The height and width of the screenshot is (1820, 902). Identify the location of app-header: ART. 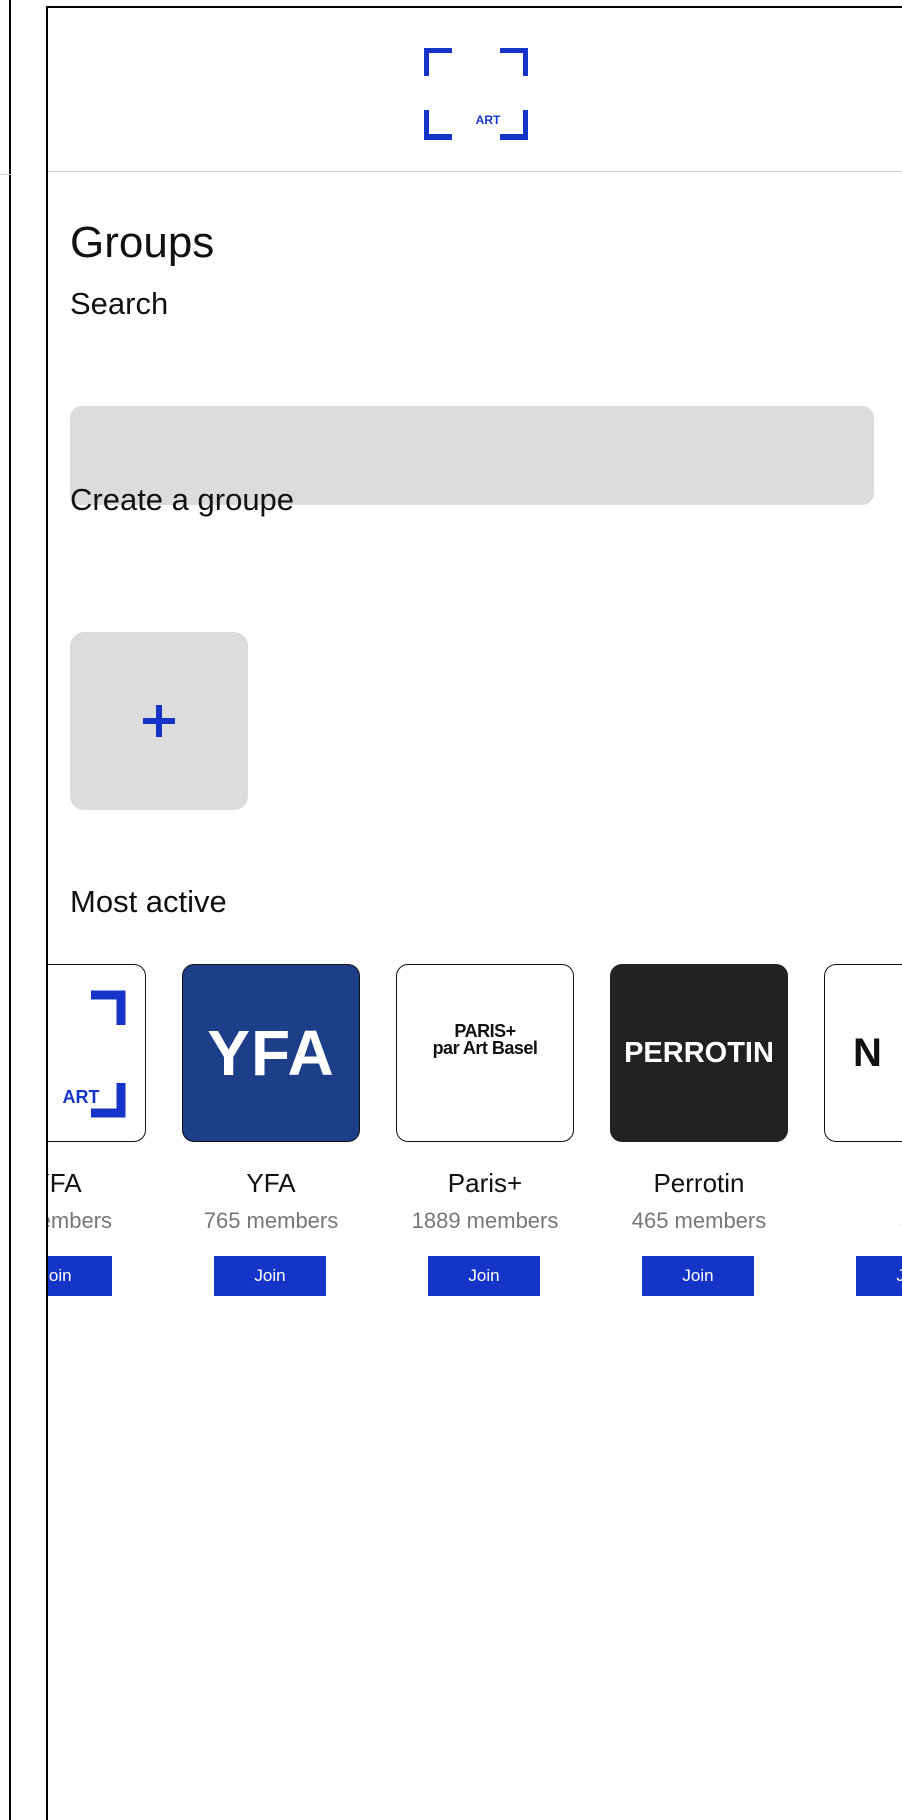
(475, 90).